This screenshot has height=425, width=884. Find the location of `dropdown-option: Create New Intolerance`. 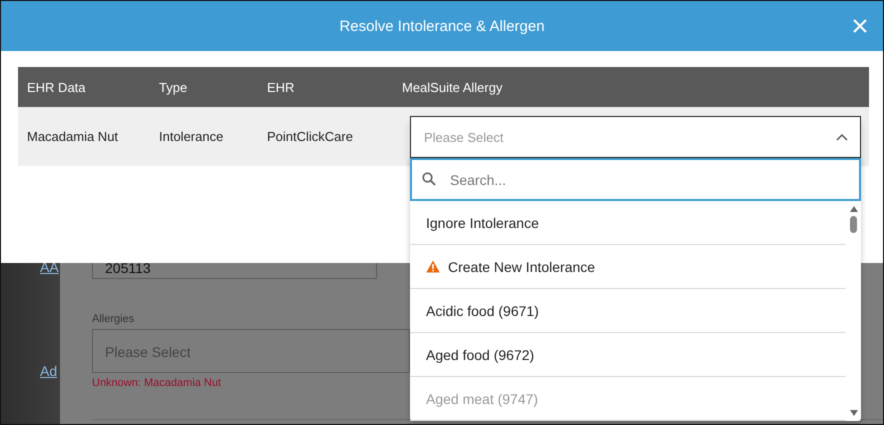

dropdown-option: Create New Intolerance is located at coordinates (628, 267).